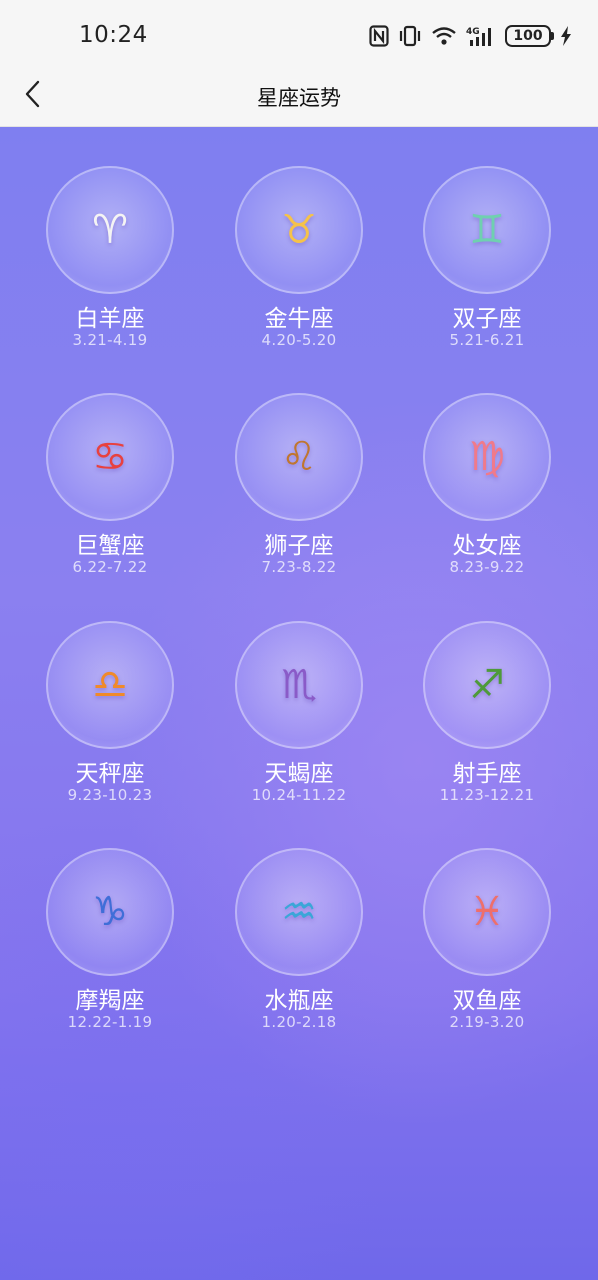  I want to click on charging-icon, so click(566, 36).